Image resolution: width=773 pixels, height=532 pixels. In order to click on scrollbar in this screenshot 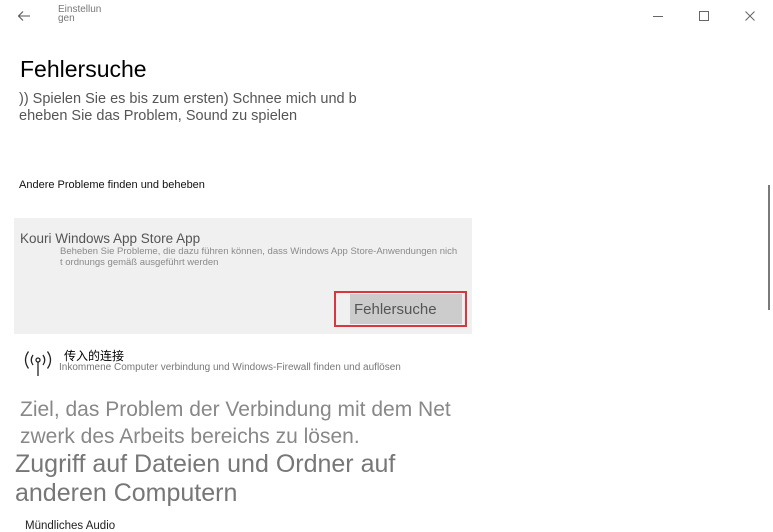, I will do `click(769, 247)`.